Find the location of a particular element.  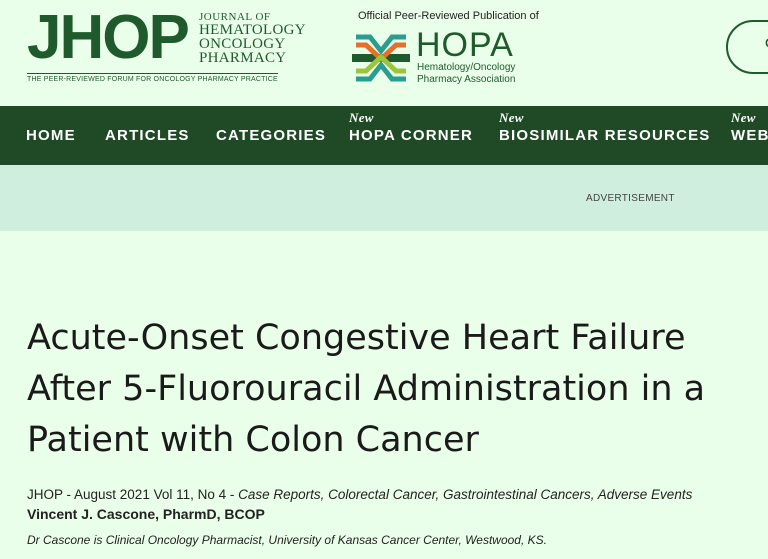

hopa-logo-icon is located at coordinates (381, 58).